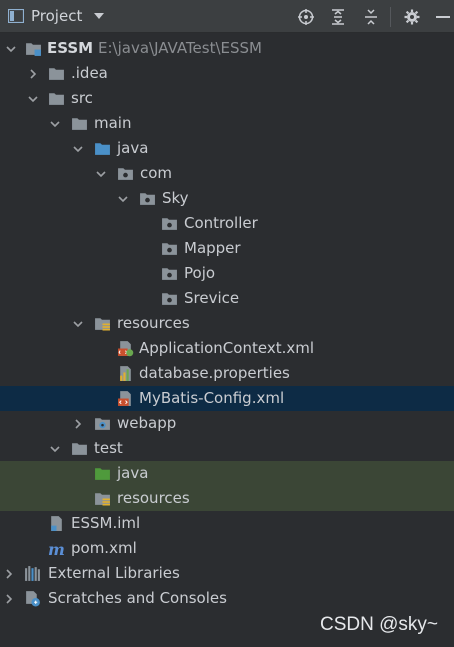 The height and width of the screenshot is (647, 454). What do you see at coordinates (306, 17) in the screenshot?
I see `crosshair-icon` at bounding box center [306, 17].